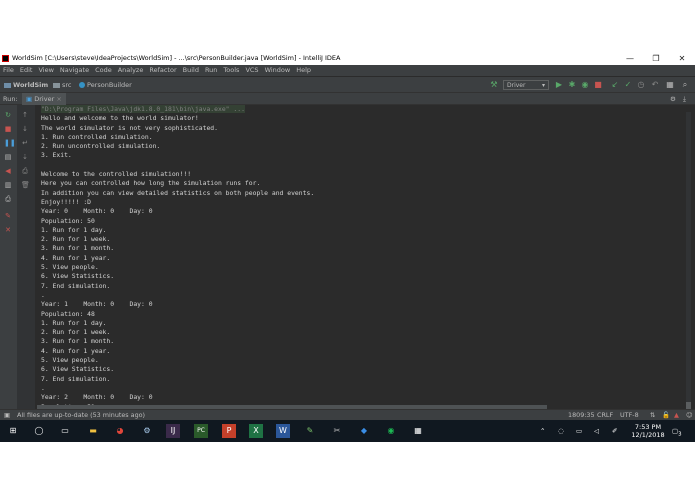 The height and width of the screenshot is (494, 695). Describe the element at coordinates (26, 263) in the screenshot. I see `console-gutter: ↑ ↓ ↵ ⇣ ⎙ 🗑` at that location.